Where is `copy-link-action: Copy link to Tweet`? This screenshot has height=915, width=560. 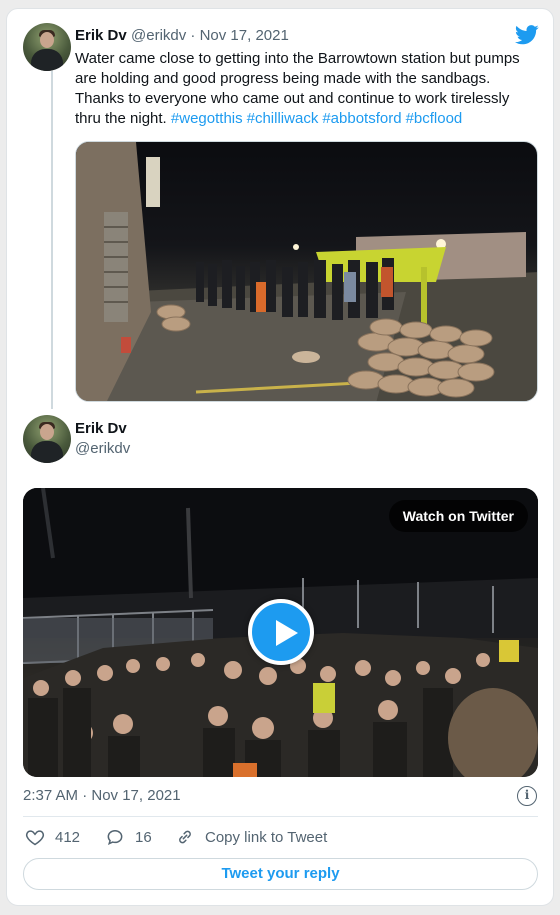 copy-link-action: Copy link to Tweet is located at coordinates (251, 837).